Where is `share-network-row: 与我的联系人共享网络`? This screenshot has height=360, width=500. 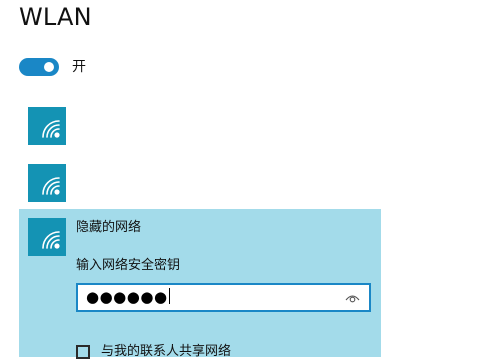
share-network-row: 与我的联系人共享网络 is located at coordinates (153, 352).